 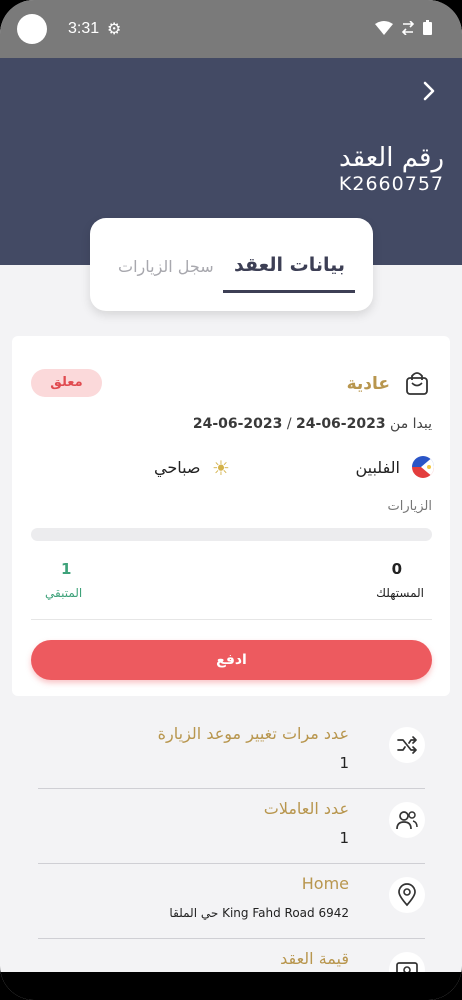 What do you see at coordinates (66, 383) in the screenshot?
I see `status-badge: معلق` at bounding box center [66, 383].